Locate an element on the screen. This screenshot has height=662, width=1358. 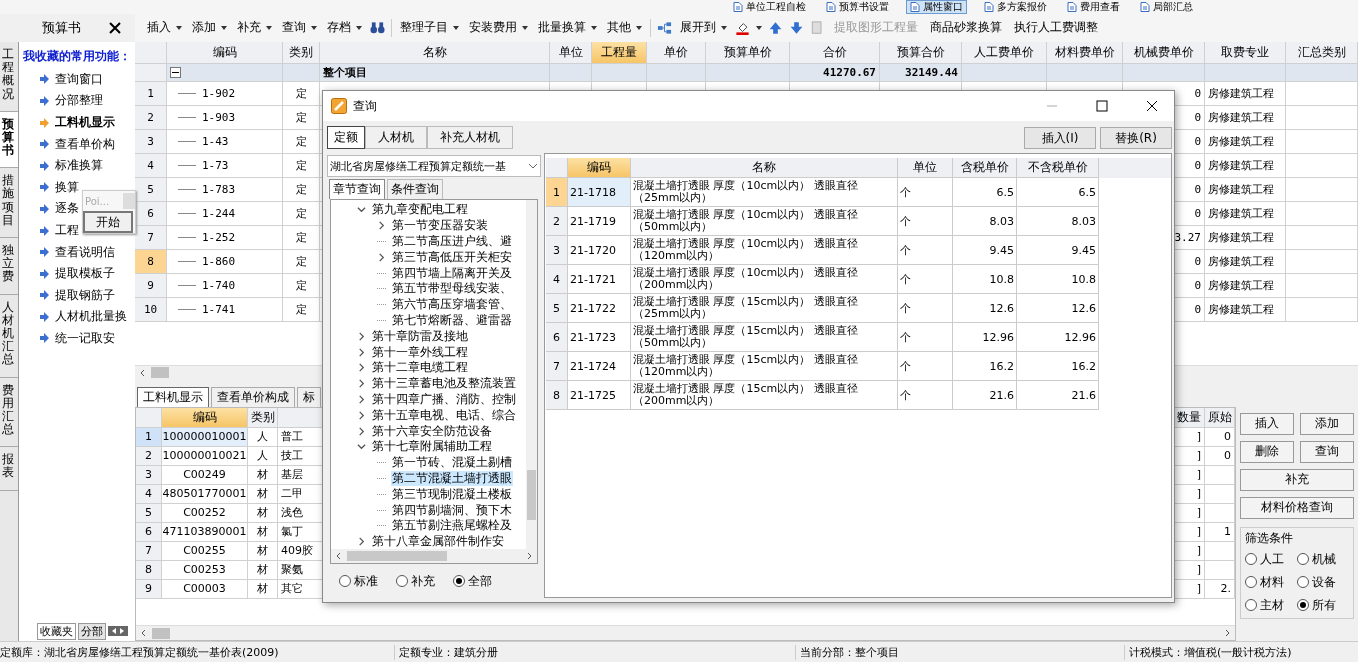
toolbar-button: 局部汇总 is located at coordinates (1166, 7).